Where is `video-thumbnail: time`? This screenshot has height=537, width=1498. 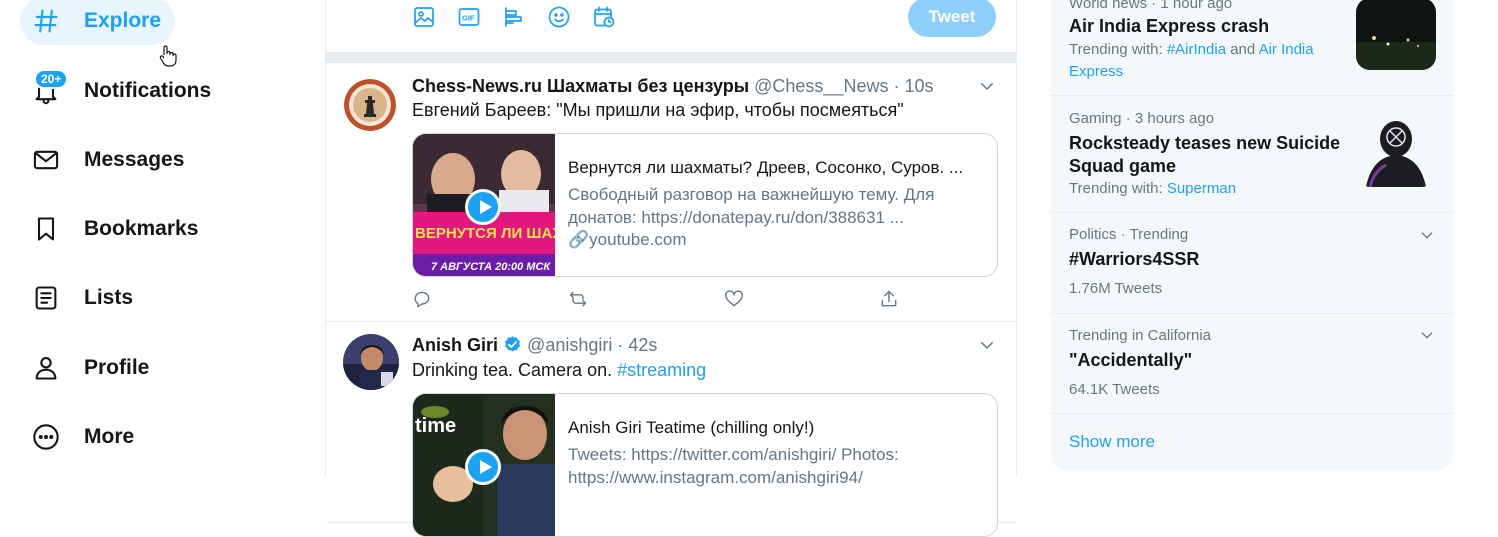
video-thumbnail: time is located at coordinates (484, 465).